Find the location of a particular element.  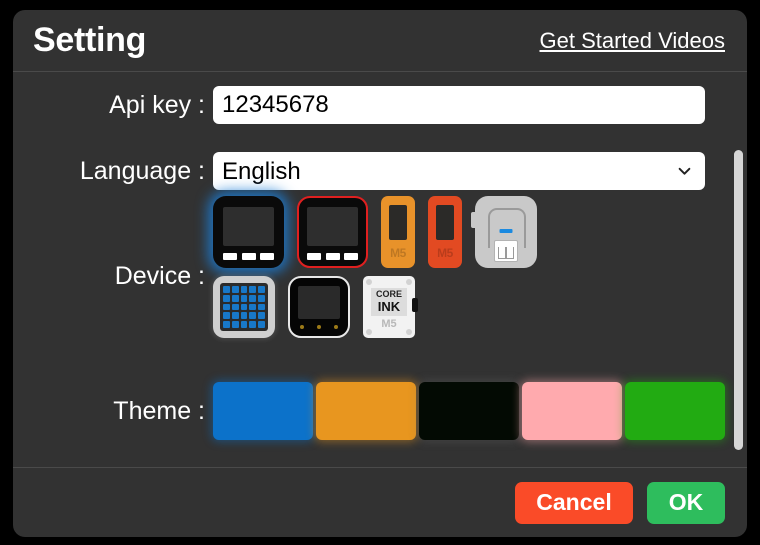

theme-swatch-black is located at coordinates (469, 411).